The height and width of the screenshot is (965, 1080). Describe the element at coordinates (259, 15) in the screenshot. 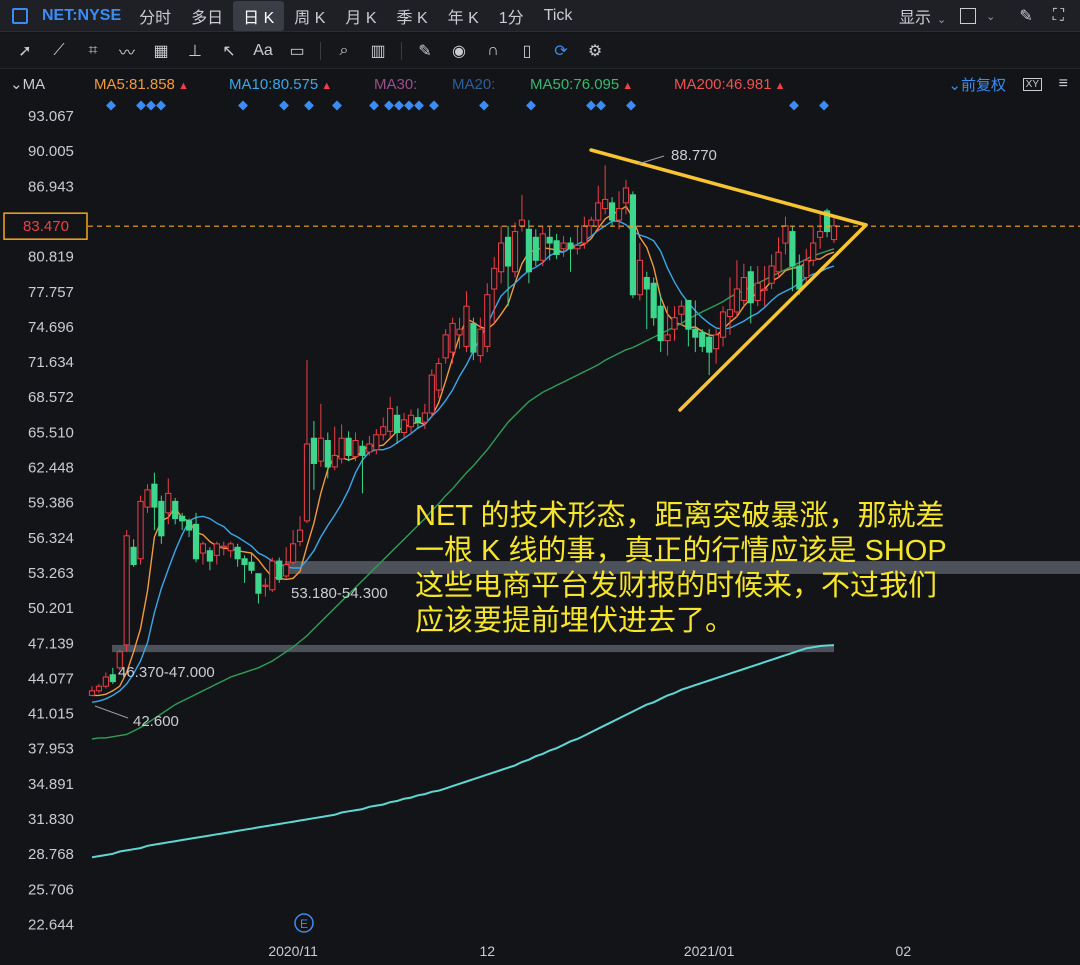

I see `period-tab: 日 K` at that location.